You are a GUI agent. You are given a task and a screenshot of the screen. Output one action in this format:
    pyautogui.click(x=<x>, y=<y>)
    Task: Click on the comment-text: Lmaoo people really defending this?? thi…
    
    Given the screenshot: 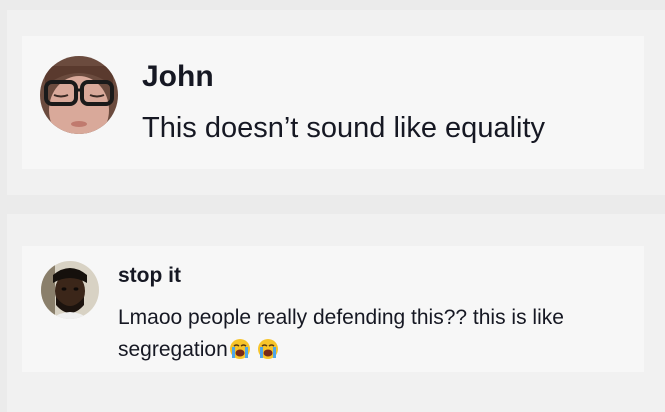 What is the action you would take?
    pyautogui.click(x=368, y=334)
    